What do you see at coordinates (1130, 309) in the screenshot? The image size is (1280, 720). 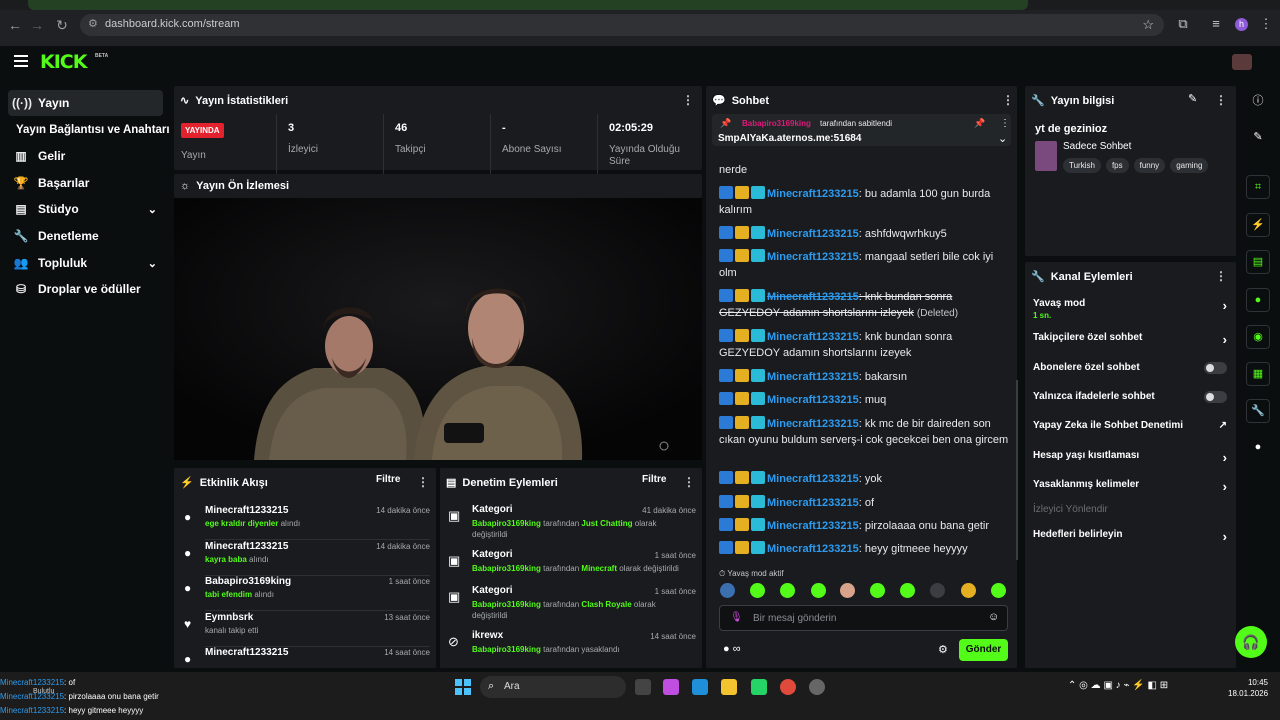 I see `slow-mode-row: Yavaş mod 1 sn. ›` at bounding box center [1130, 309].